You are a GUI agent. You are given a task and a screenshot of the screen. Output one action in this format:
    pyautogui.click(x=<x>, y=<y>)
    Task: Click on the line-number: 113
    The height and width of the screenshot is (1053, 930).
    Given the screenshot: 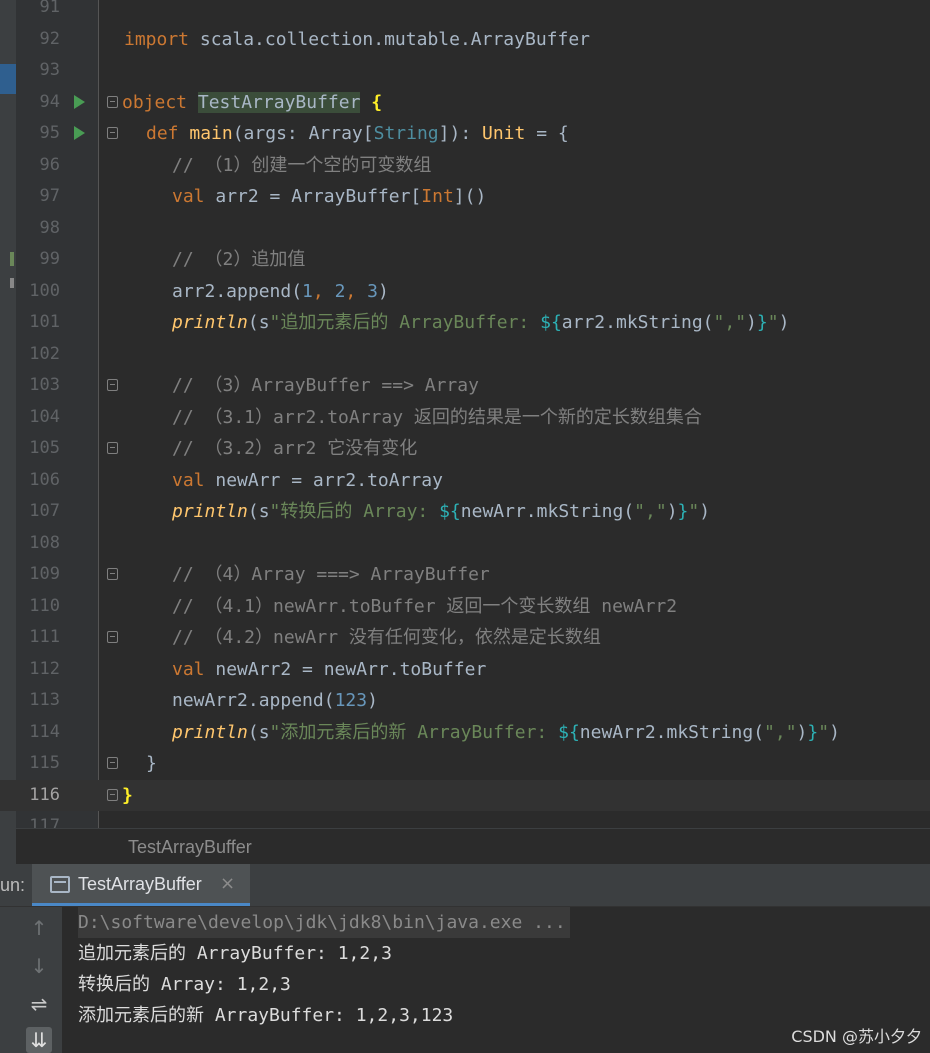 What is the action you would take?
    pyautogui.click(x=44, y=700)
    